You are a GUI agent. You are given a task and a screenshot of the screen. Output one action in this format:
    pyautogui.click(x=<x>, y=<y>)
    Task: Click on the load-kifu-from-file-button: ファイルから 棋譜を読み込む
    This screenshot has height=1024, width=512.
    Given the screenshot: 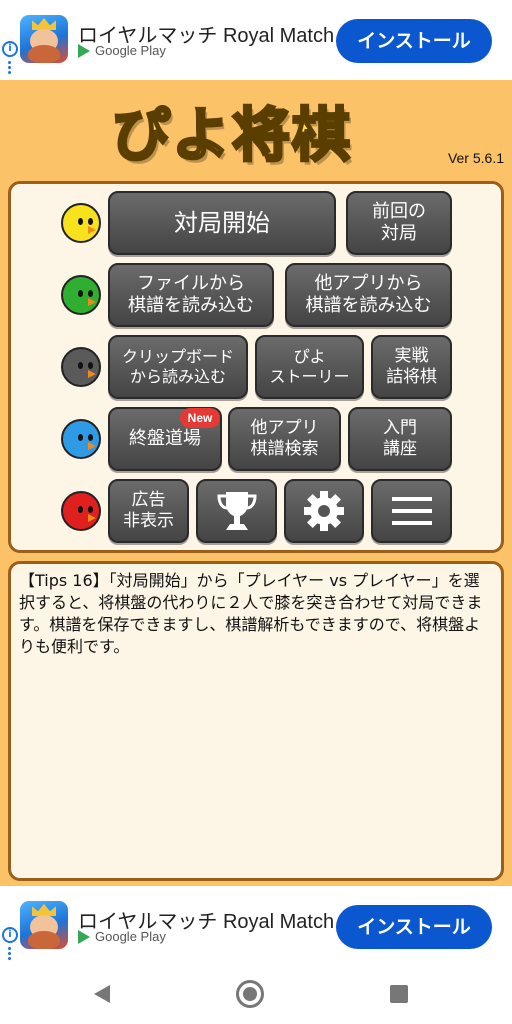 What is the action you would take?
    pyautogui.click(x=191, y=295)
    